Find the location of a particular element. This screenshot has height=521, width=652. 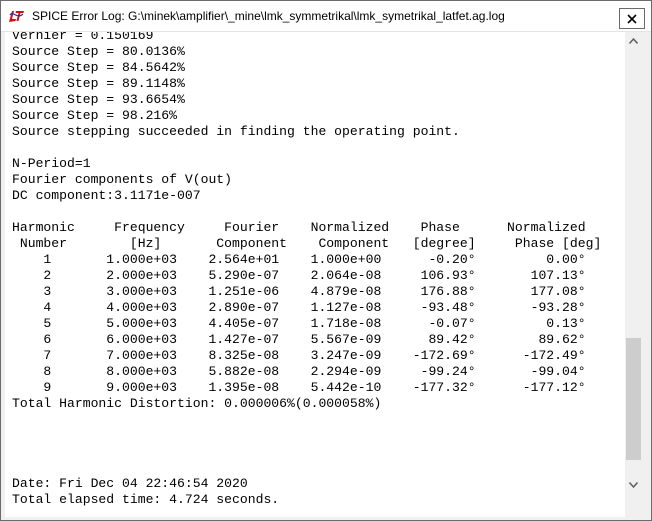

log-line: Total elapsed time: 4.724 seconds. is located at coordinates (146, 499).